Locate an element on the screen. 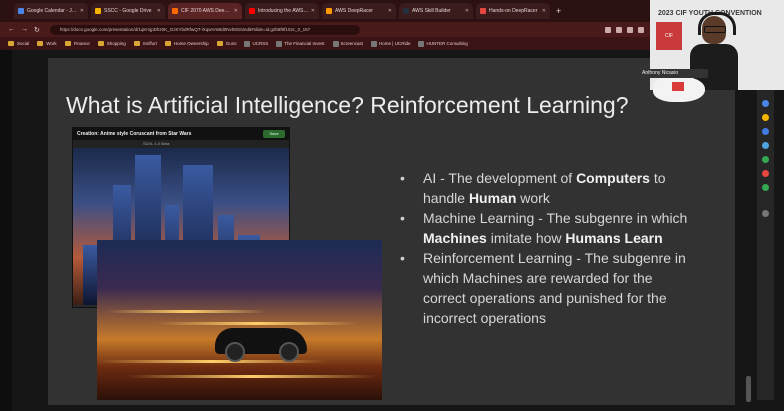 The height and width of the screenshot is (411, 784). browser-tab: SSCC - Google Drive ✕ is located at coordinates (128, 11).